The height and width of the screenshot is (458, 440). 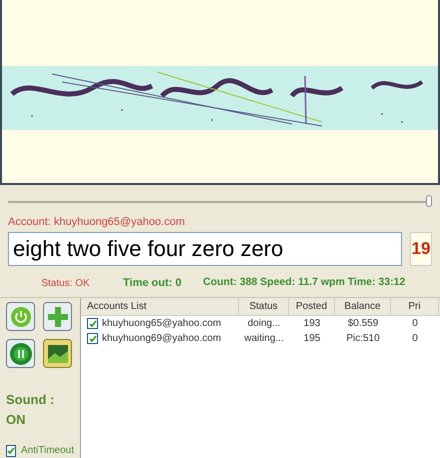 I want to click on table-cell-text: 195, so click(x=312, y=339).